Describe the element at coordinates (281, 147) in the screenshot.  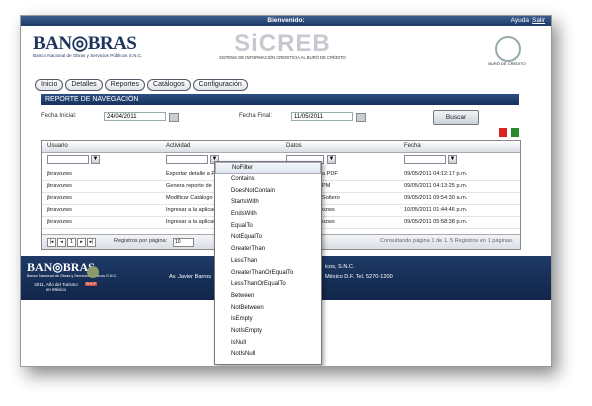
I see `grid-header: Usuario Actividad Datos Fecha` at that location.